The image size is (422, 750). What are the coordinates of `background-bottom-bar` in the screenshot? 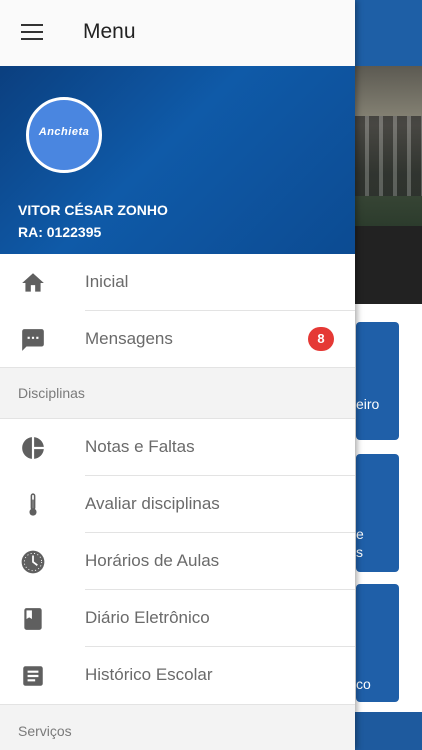 It's located at (388, 731).